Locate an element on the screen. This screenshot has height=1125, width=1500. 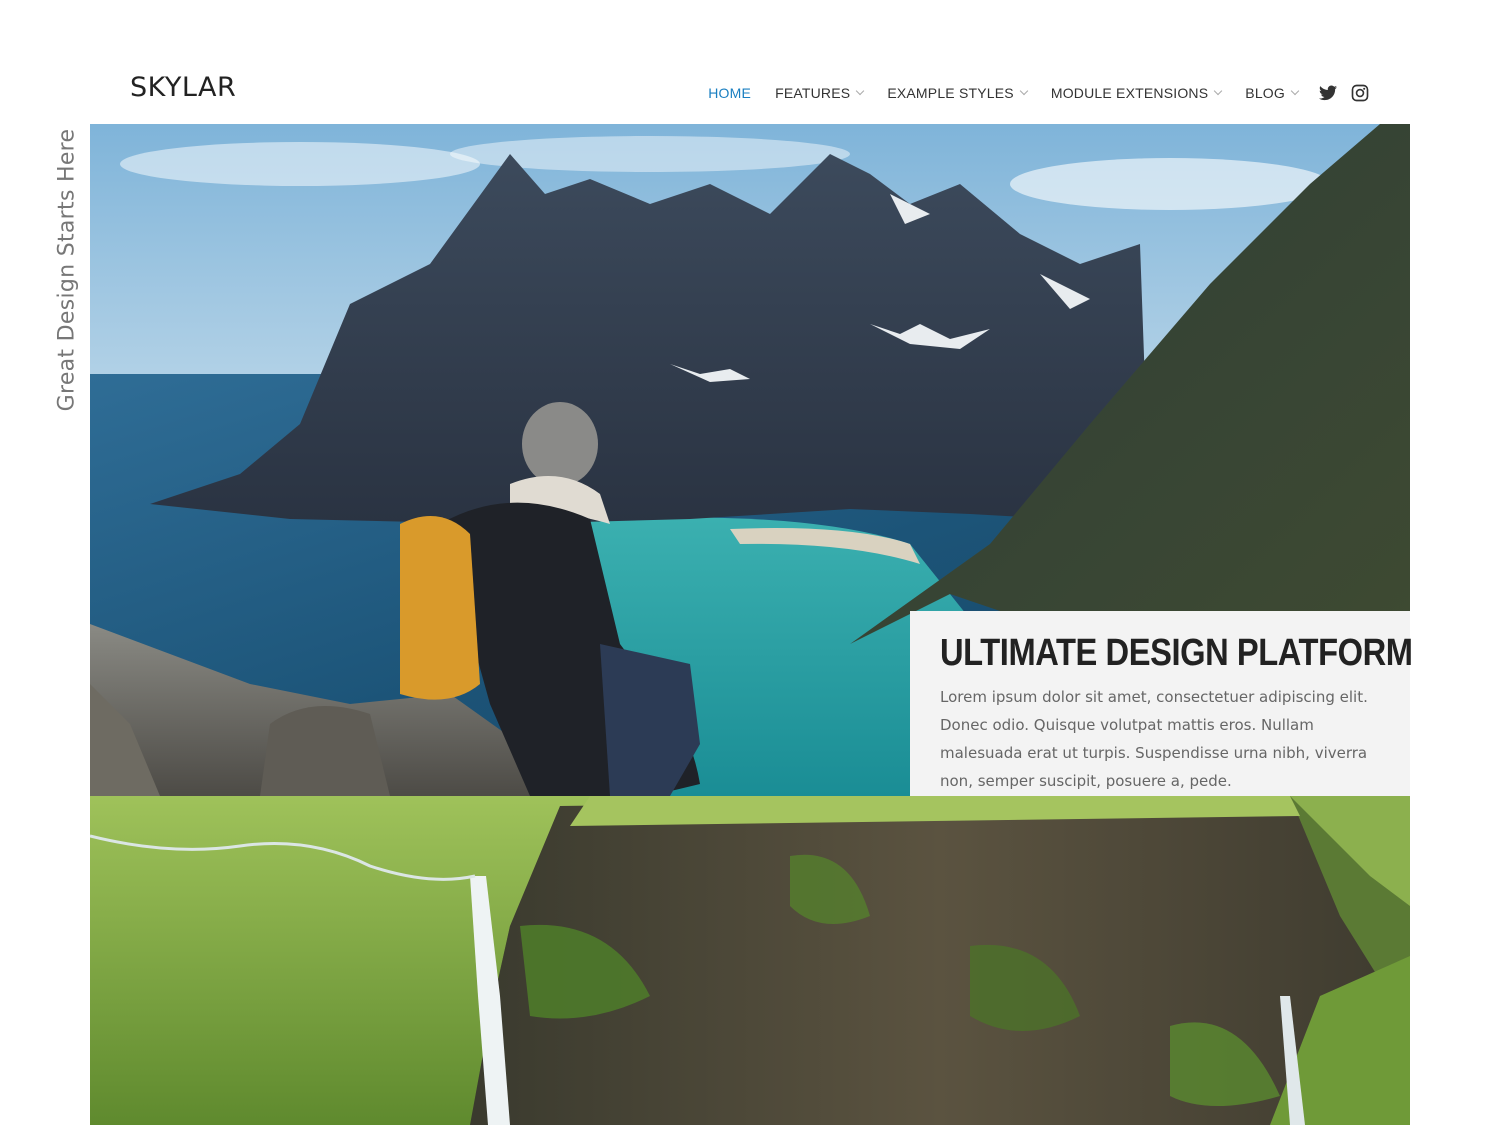
nav-item-label: Features is located at coordinates (813, 93).